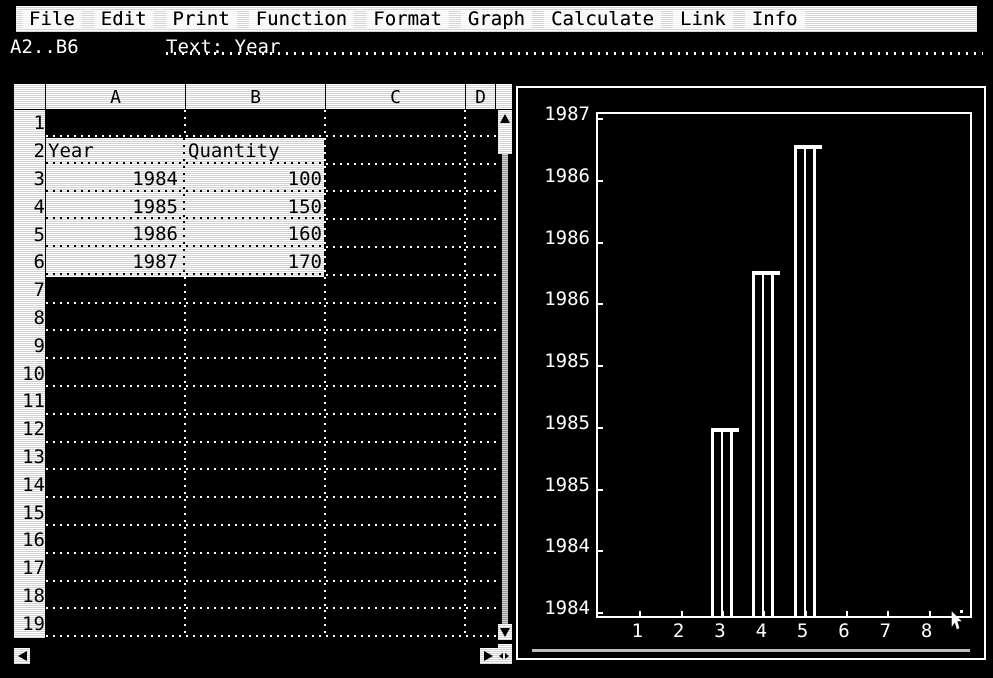 The width and height of the screenshot is (993, 678). Describe the element at coordinates (29, 235) in the screenshot. I see `row-number: 5` at that location.